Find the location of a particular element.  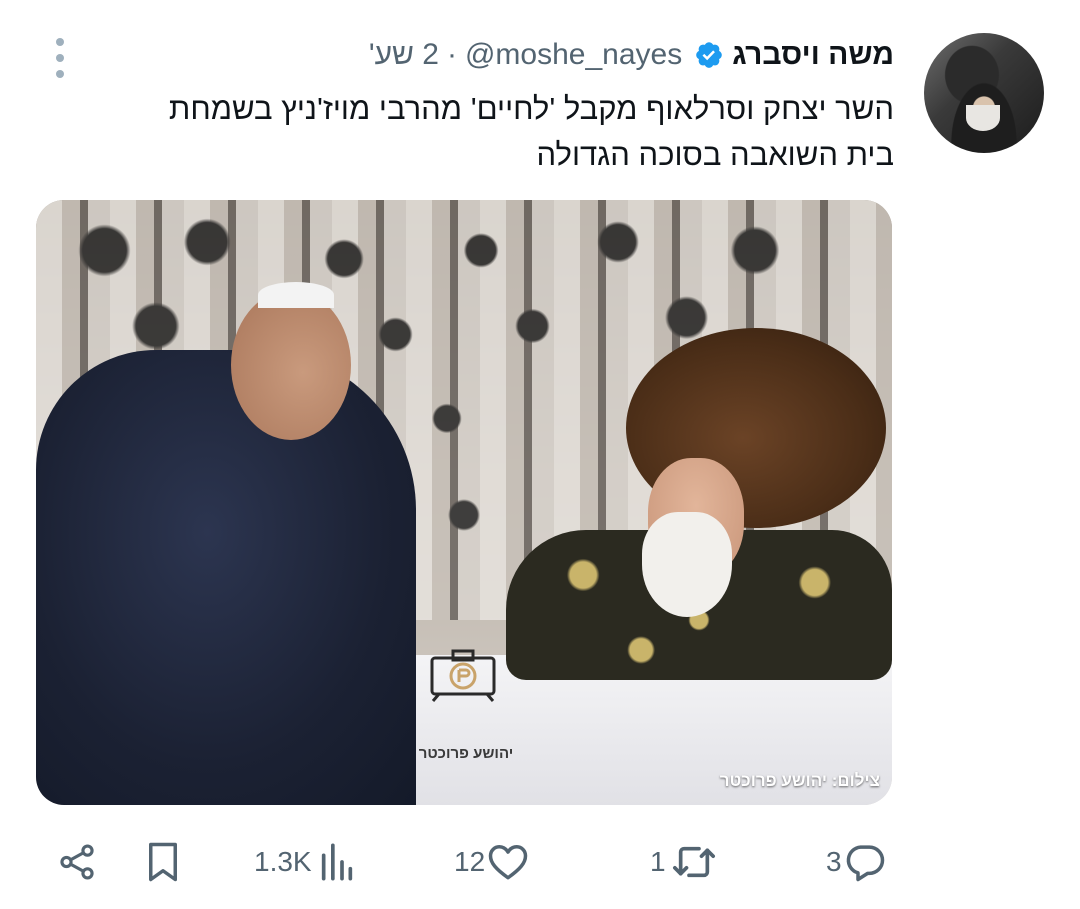

camera-watermark-icon is located at coordinates (463, 675).